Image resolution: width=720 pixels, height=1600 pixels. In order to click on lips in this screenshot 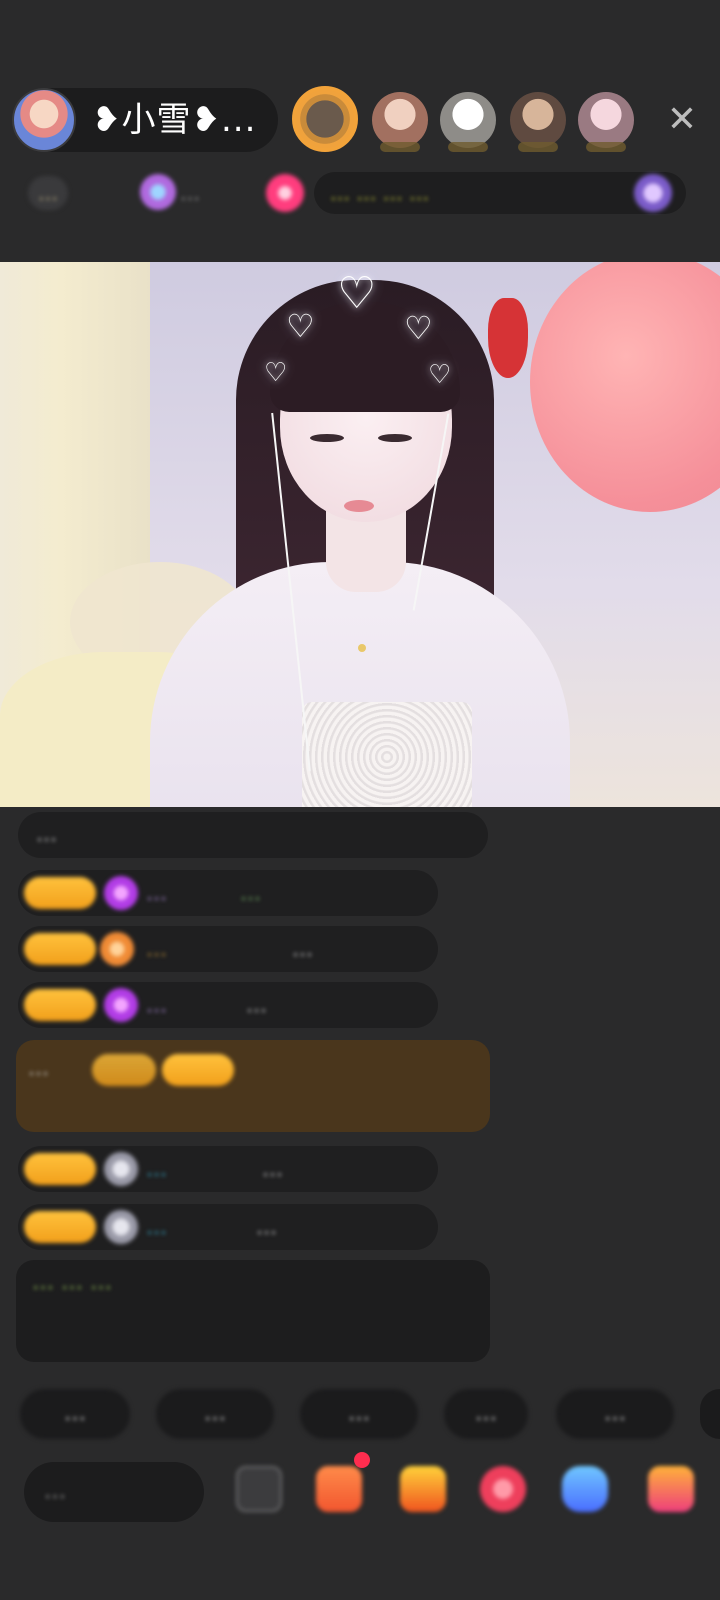, I will do `click(359, 506)`.